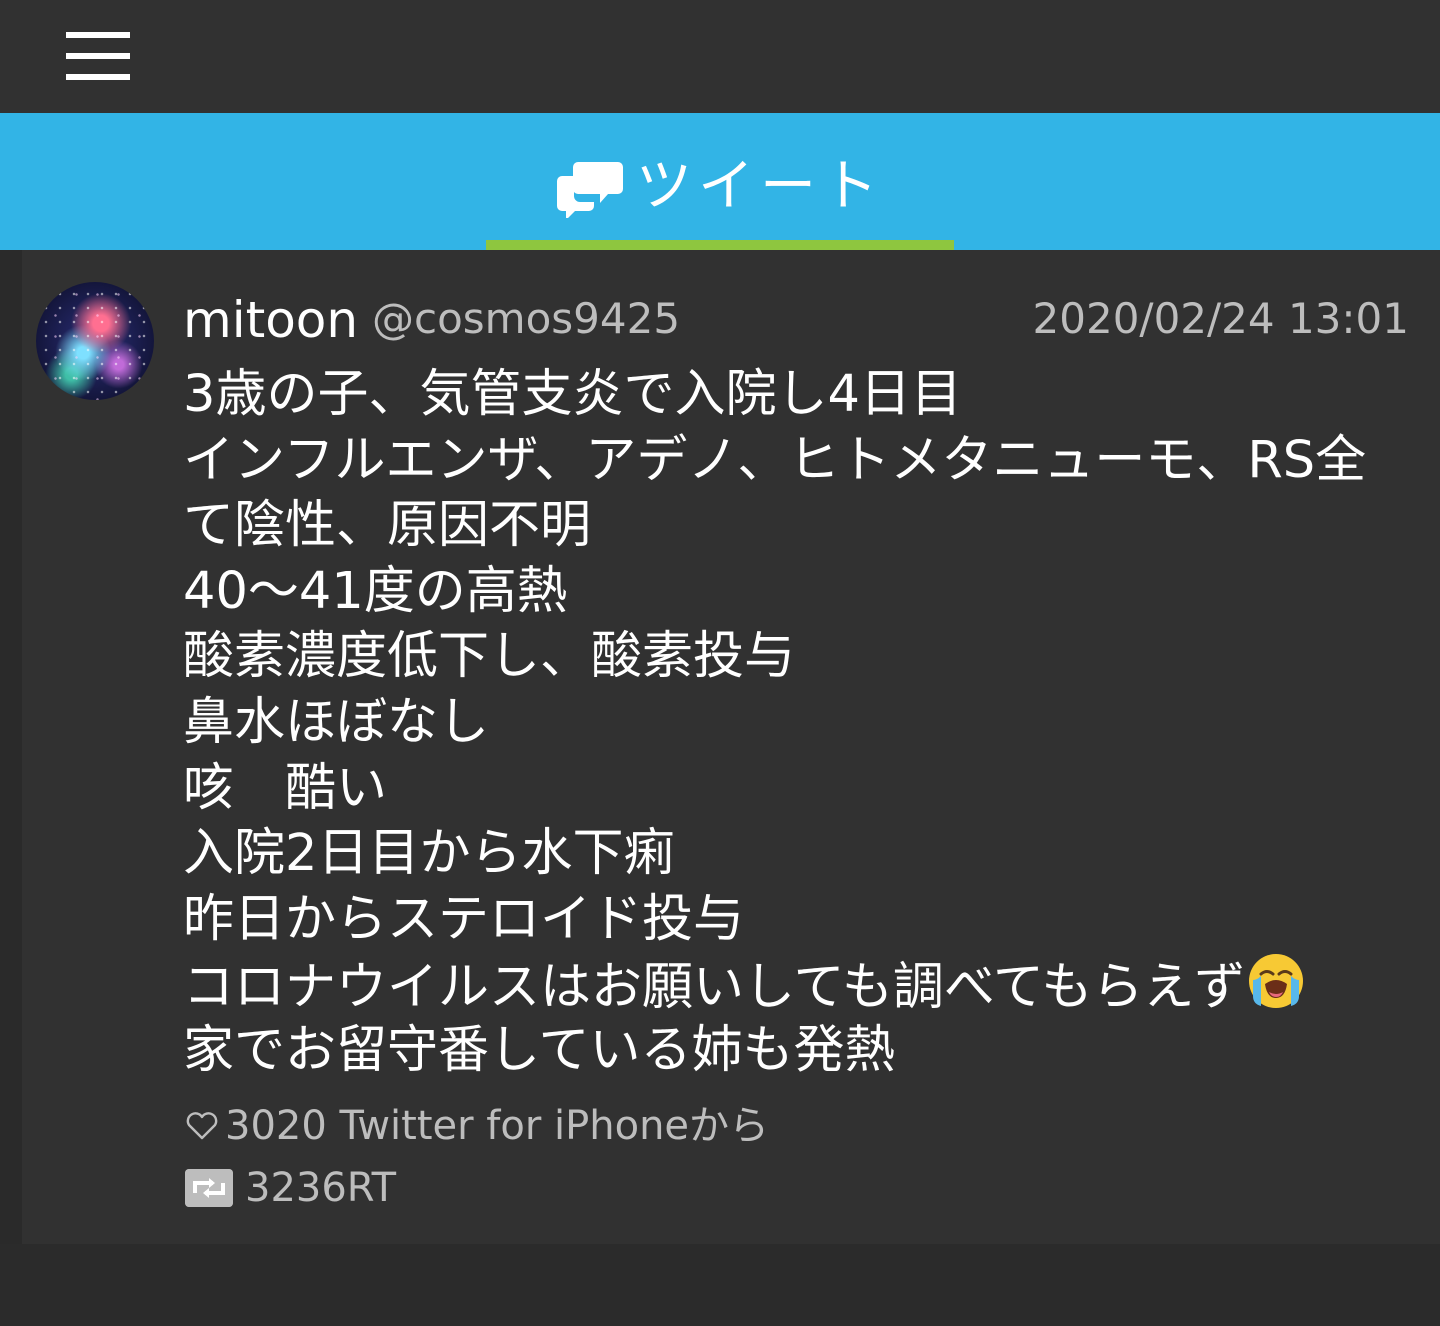 This screenshot has height=1326, width=1440. Describe the element at coordinates (11, 747) in the screenshot. I see `left-edge-strip` at that location.